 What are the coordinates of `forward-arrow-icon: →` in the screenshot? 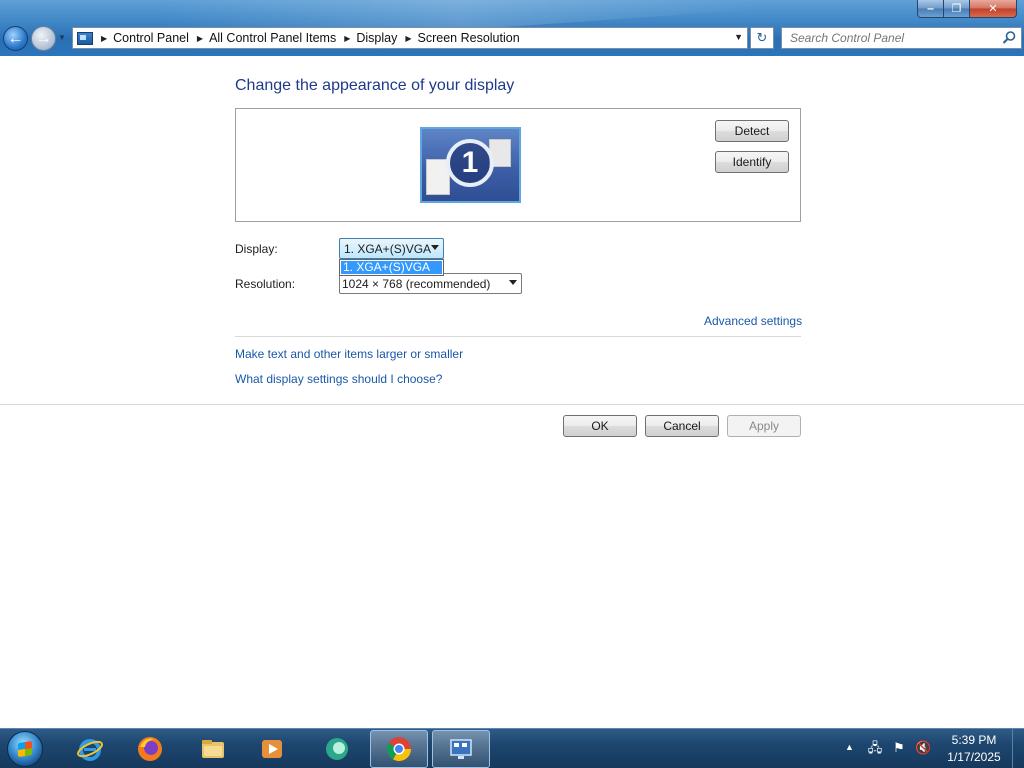 It's located at (43, 38).